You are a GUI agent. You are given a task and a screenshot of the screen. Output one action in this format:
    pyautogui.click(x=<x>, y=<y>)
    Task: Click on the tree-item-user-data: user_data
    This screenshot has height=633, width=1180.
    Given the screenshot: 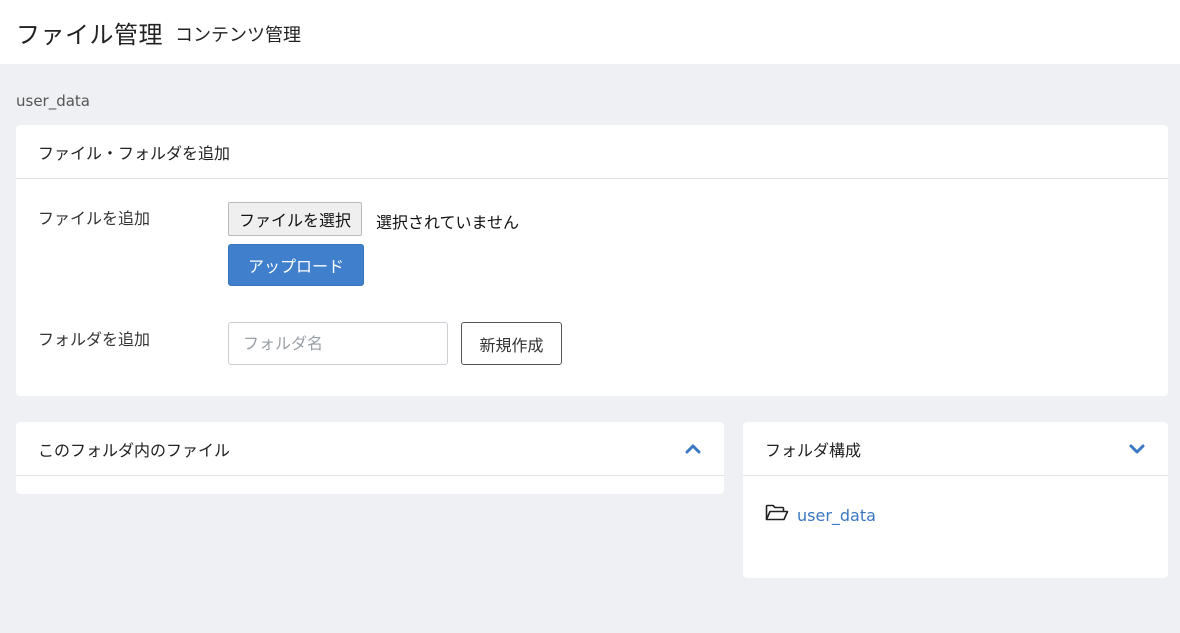 What is the action you would take?
    pyautogui.click(x=820, y=515)
    